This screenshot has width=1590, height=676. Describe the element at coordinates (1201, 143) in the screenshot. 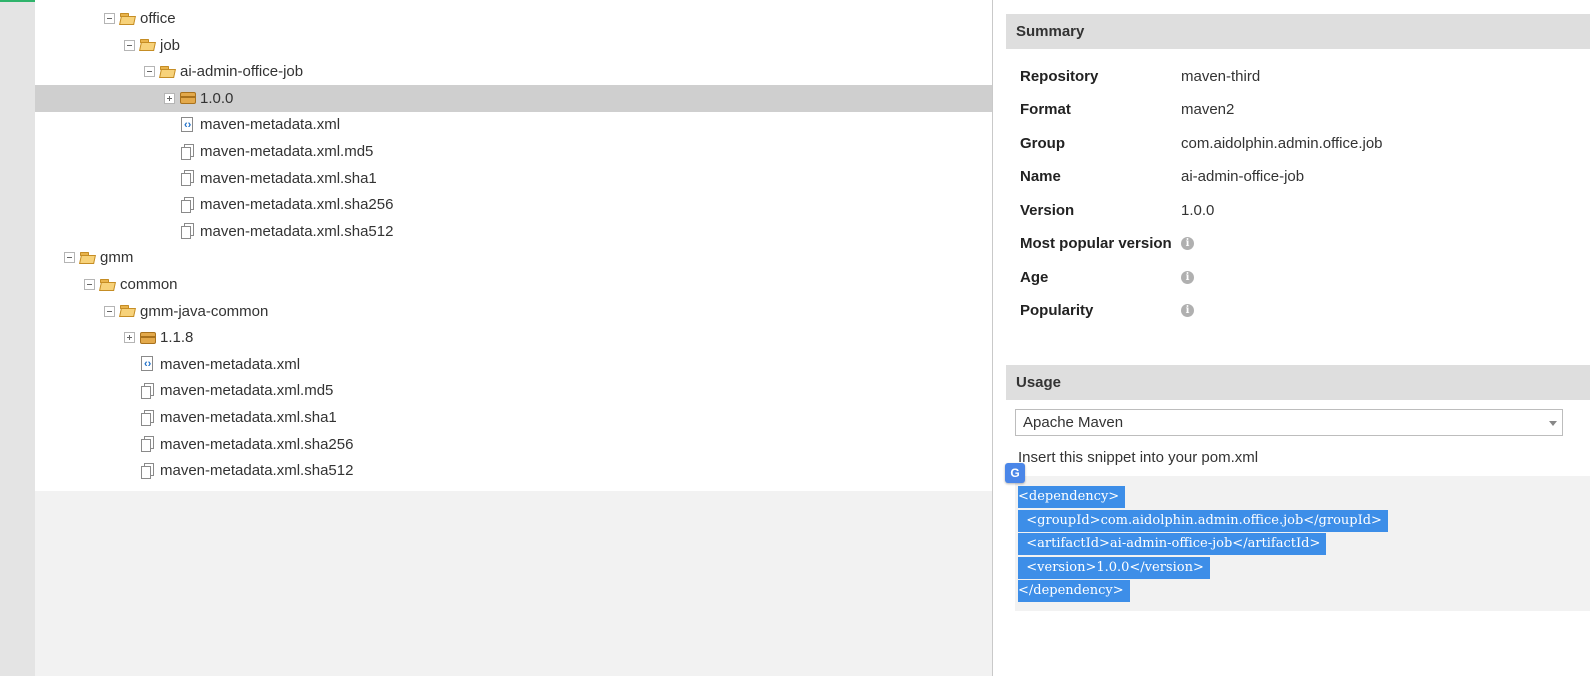

I see `summary-field: Group com.aidolphin.admin.office.job` at that location.